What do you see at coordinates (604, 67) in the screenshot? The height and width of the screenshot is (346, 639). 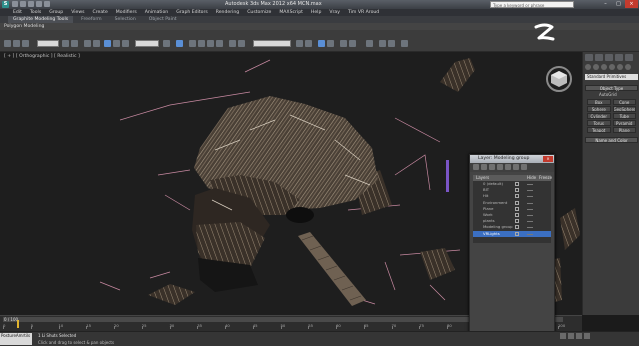 I see `lights-icon` at bounding box center [604, 67].